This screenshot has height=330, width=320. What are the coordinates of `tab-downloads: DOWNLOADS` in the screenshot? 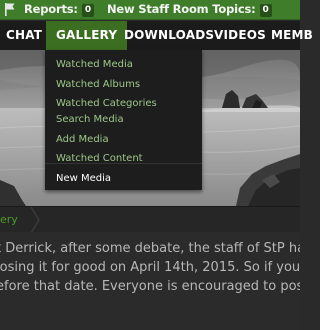 It's located at (169, 35).